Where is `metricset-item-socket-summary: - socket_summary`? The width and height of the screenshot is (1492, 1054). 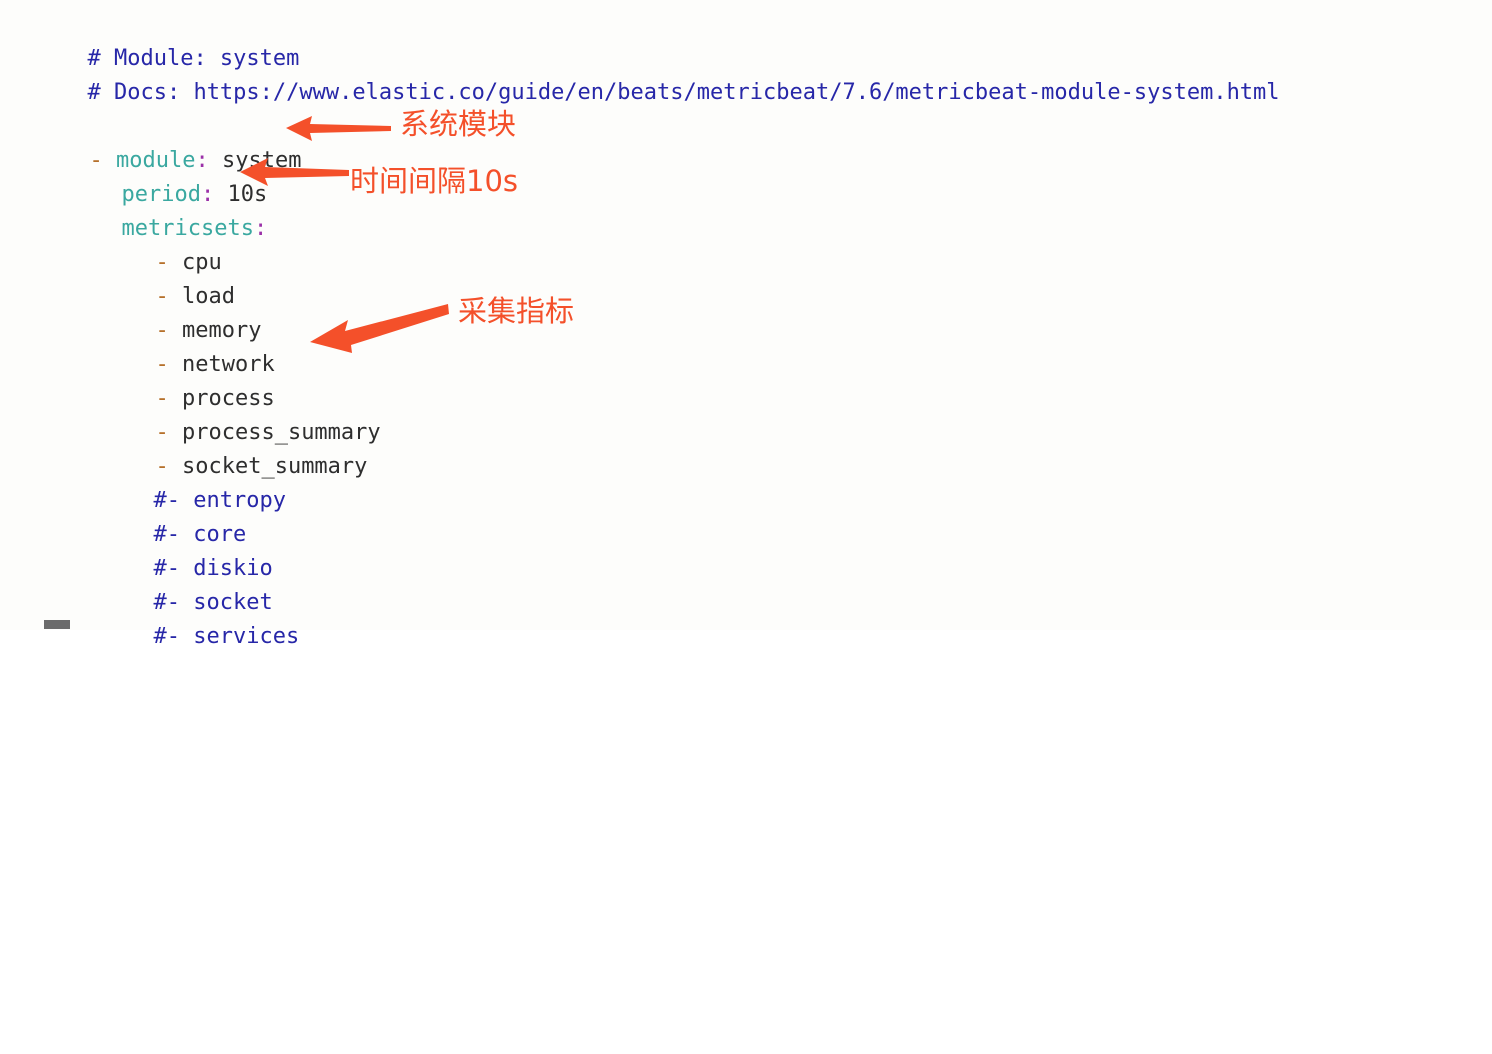 metricset-item-socket-summary: - socket_summary is located at coordinates (221, 447).